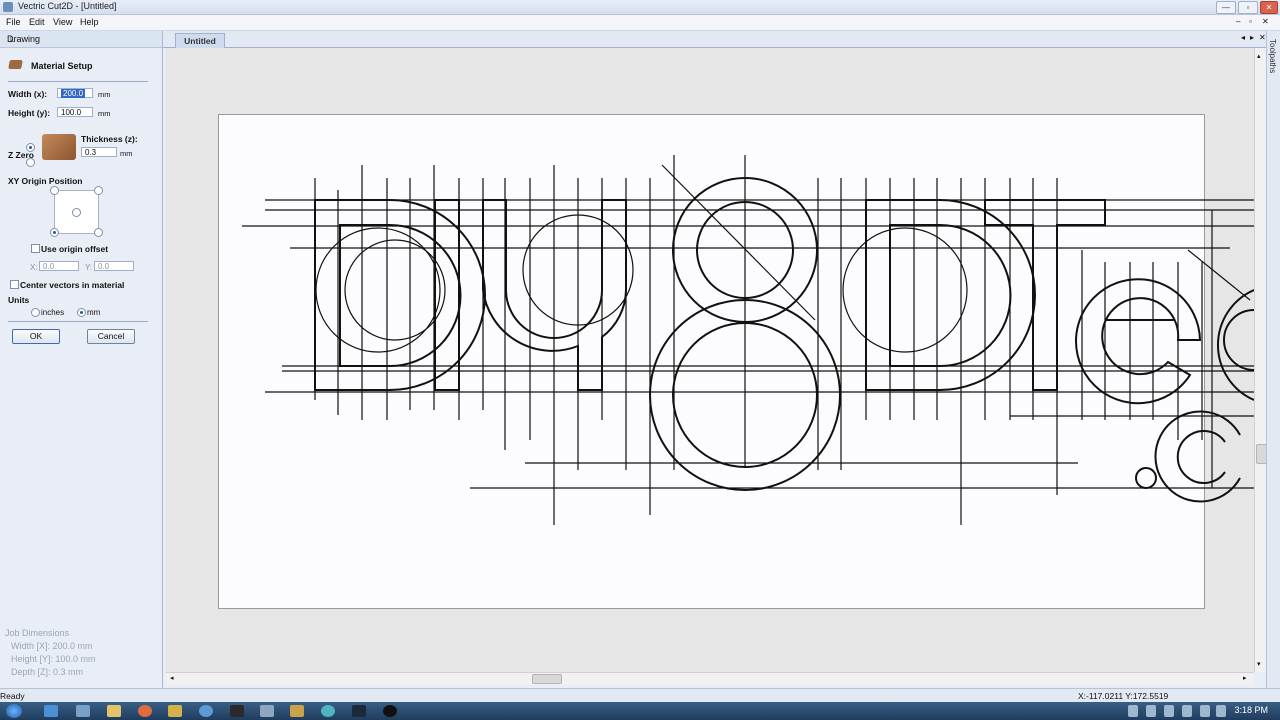  Describe the element at coordinates (1259, 664) in the screenshot. I see `scroll-down-icon: ▾` at that location.